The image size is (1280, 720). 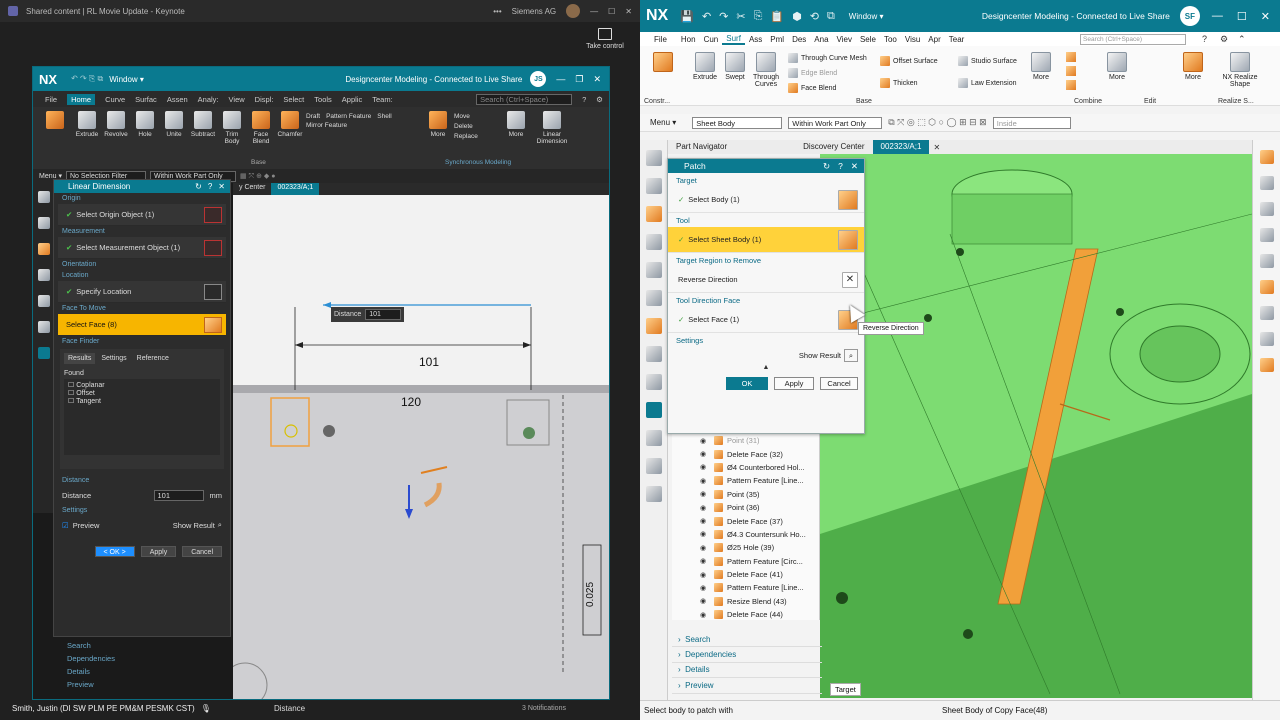 What do you see at coordinates (213, 324) in the screenshot?
I see `face-icon` at bounding box center [213, 324].